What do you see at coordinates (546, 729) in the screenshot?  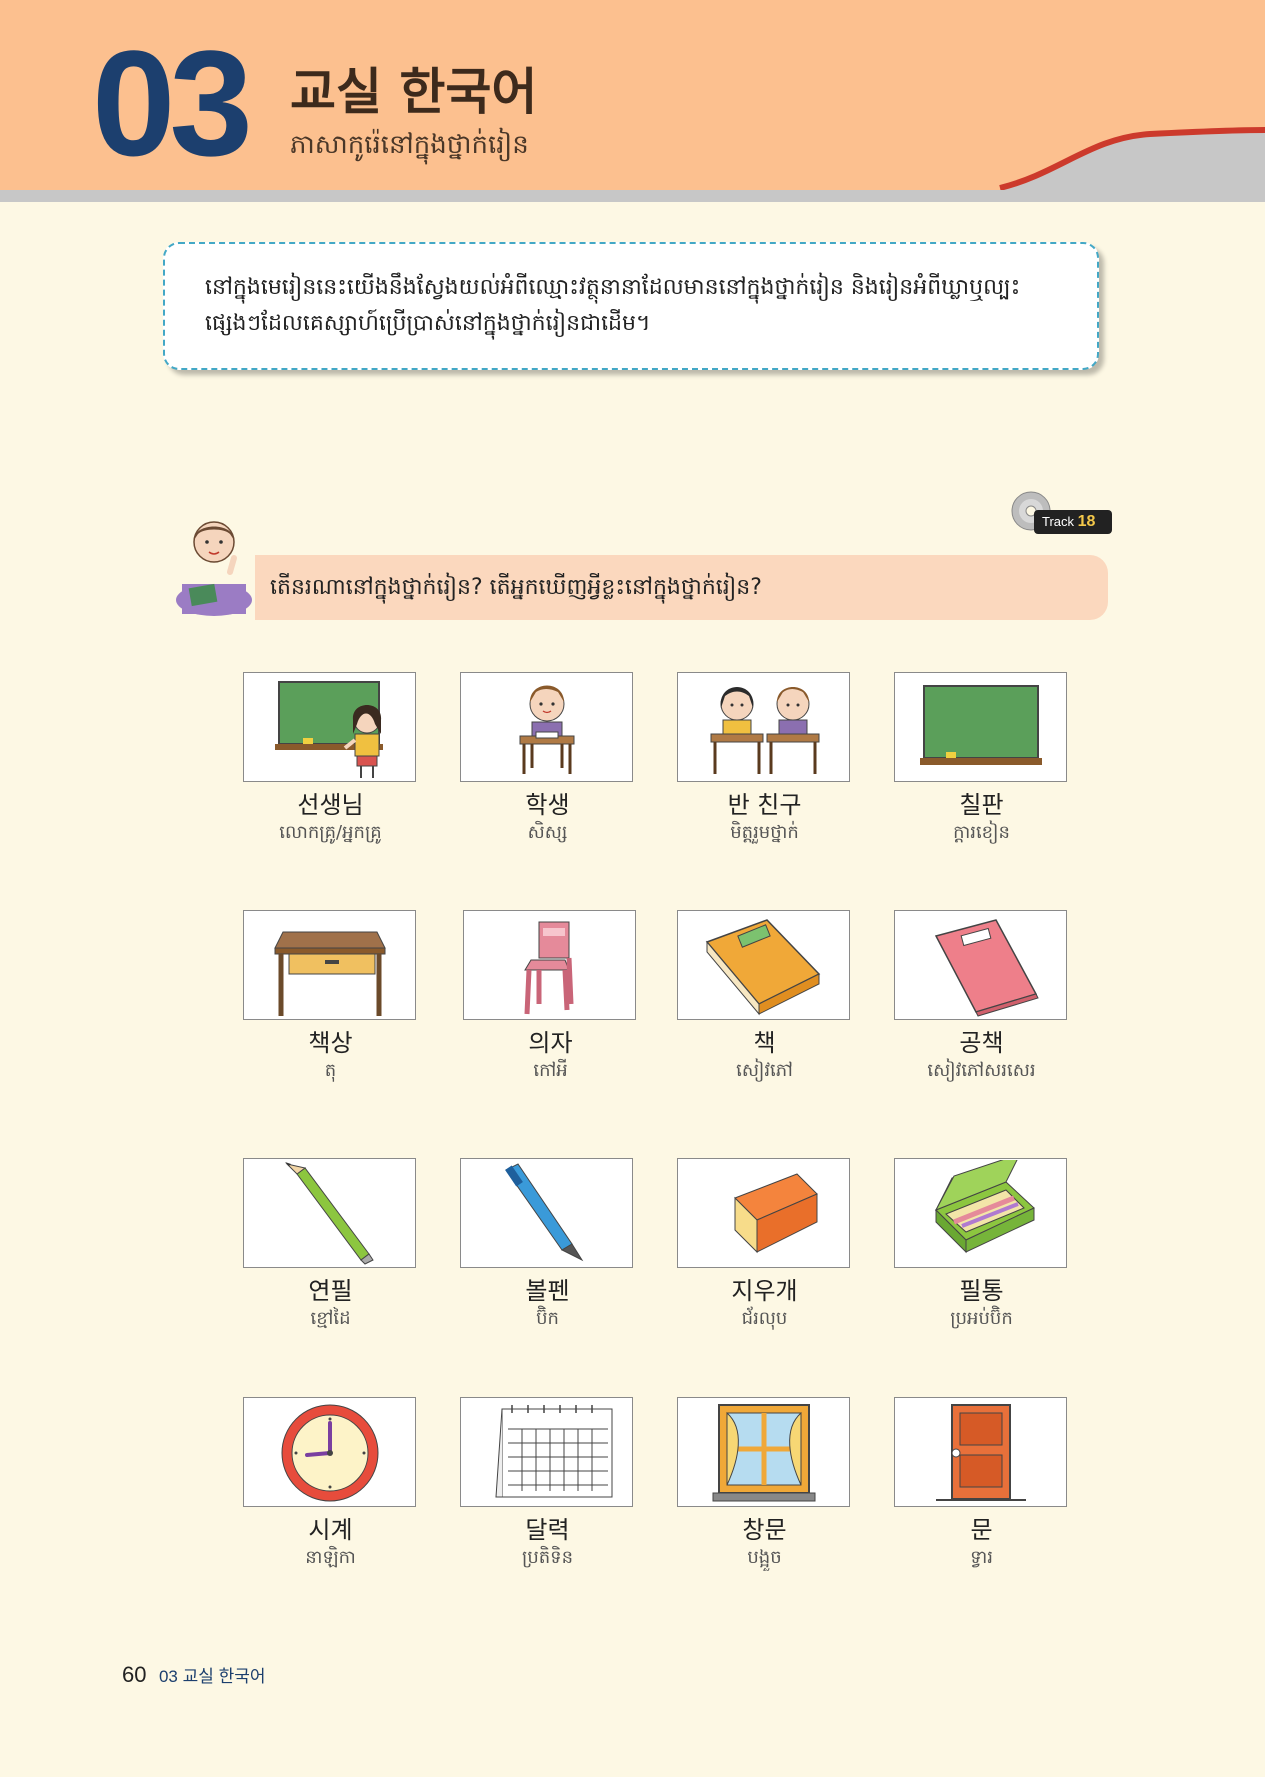 I see `student-icon` at bounding box center [546, 729].